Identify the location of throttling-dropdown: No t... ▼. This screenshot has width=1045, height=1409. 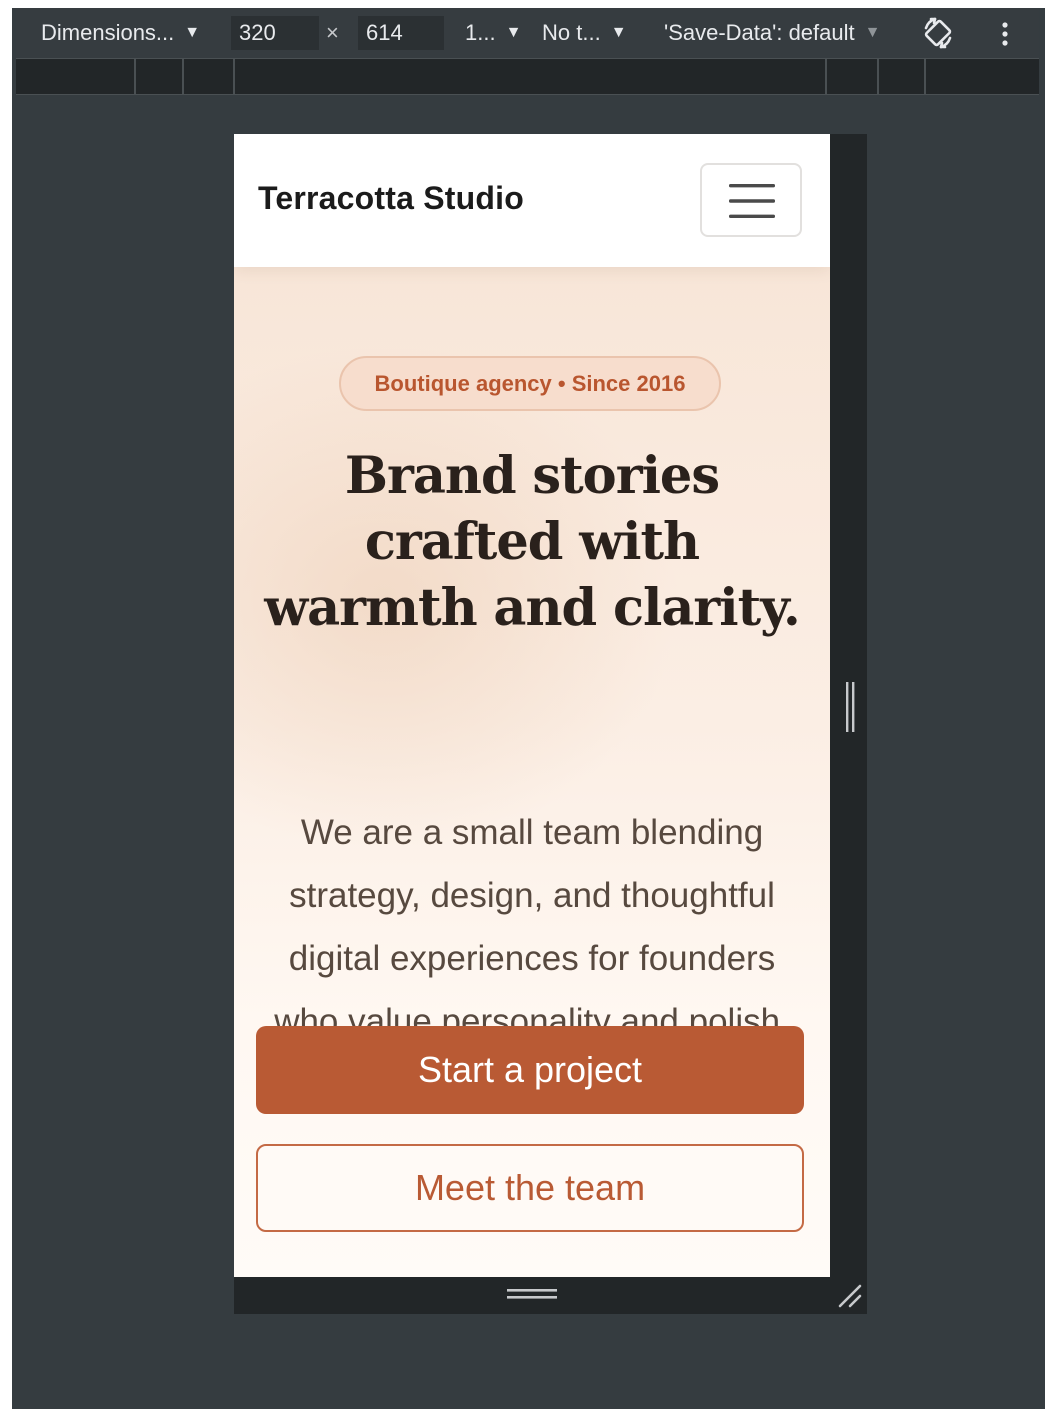
(584, 33).